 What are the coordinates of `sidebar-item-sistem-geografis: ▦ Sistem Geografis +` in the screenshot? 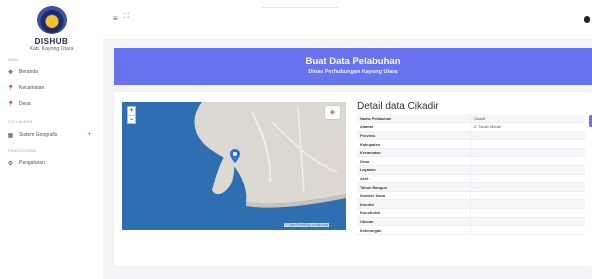 It's located at (52, 135).